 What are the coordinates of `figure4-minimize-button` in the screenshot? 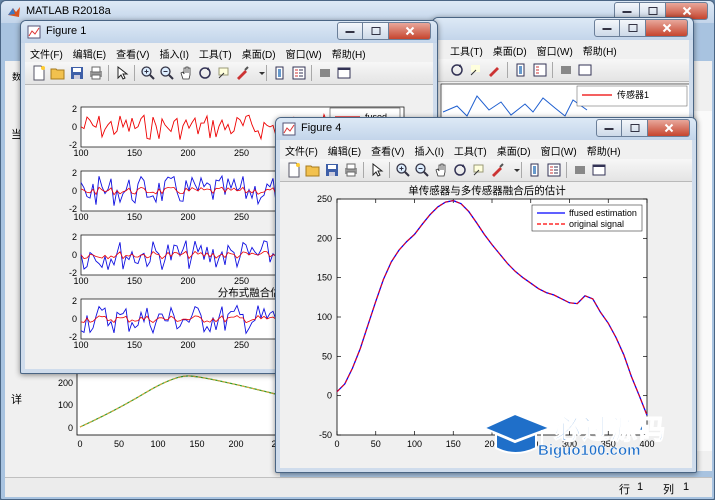 It's located at (609, 128).